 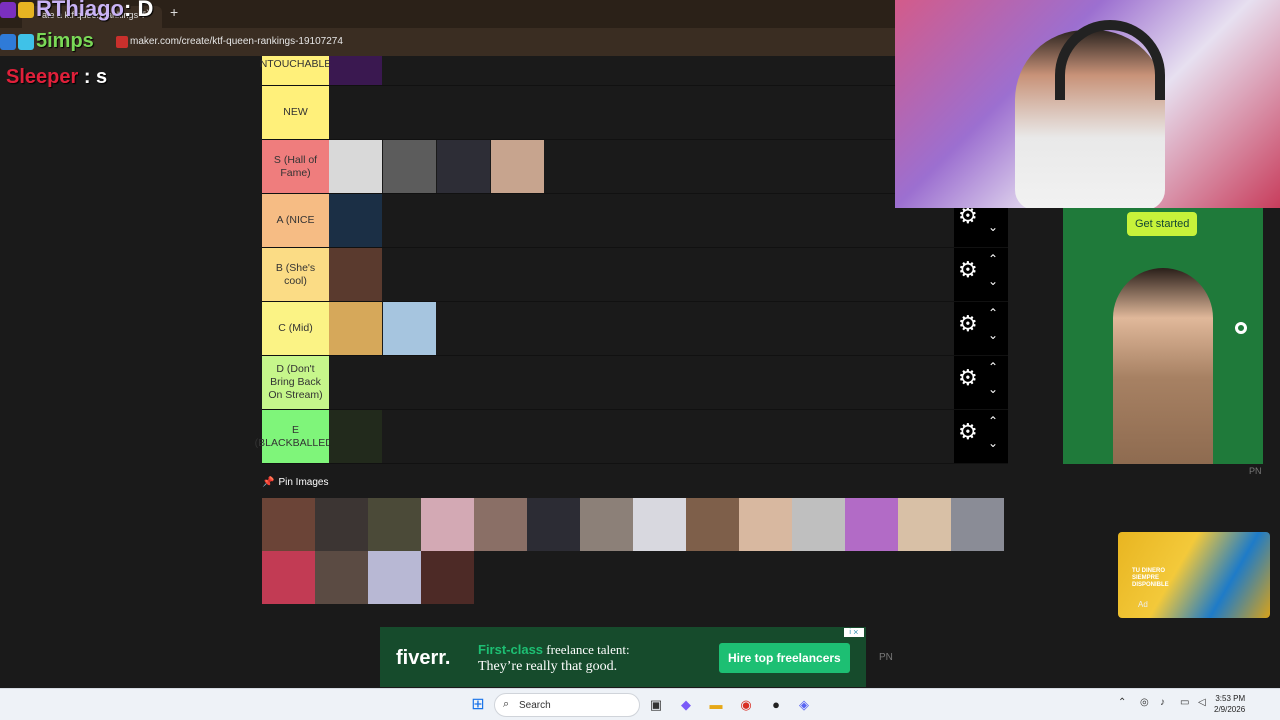 I want to click on tier-label: C (Mid), so click(x=295, y=328).